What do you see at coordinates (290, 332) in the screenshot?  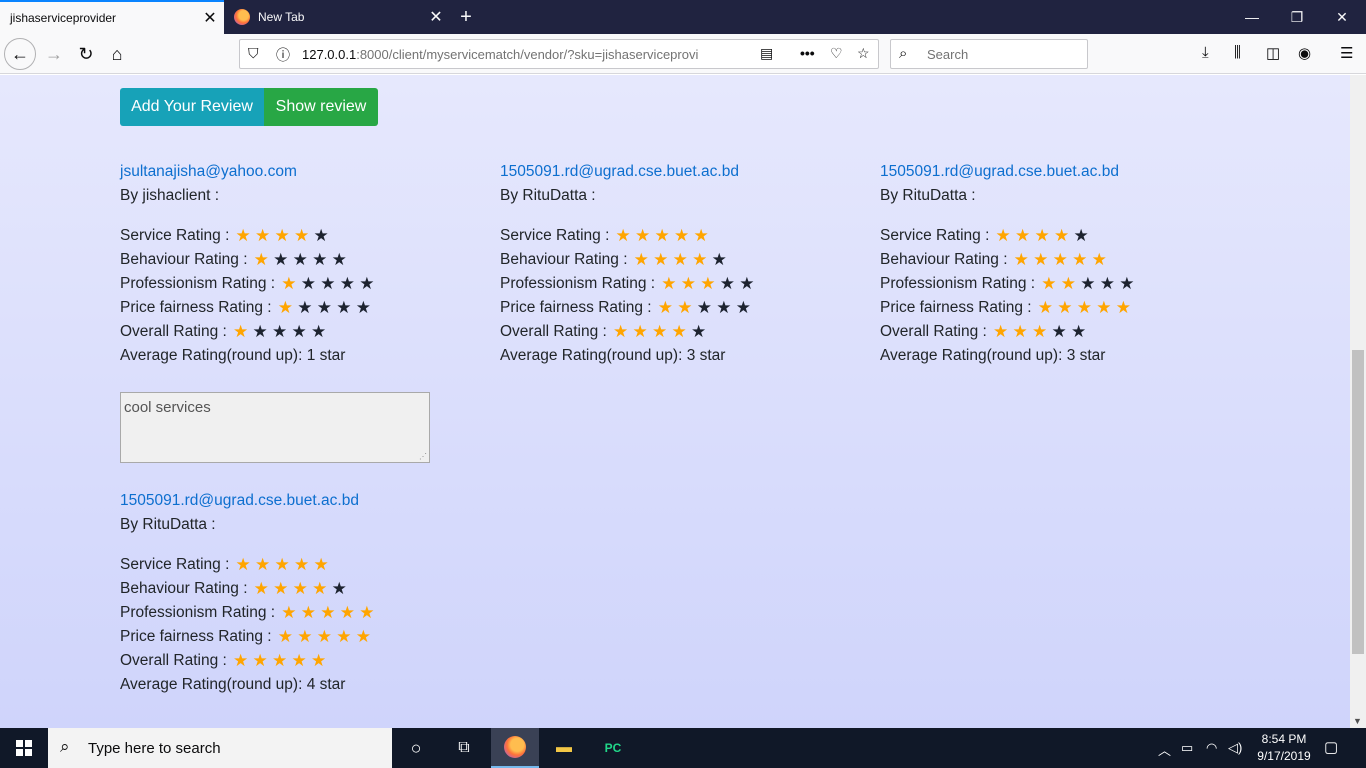 I see `overall-rating-row: Overall Rating : ★ ★ ★ ★ ★` at bounding box center [290, 332].